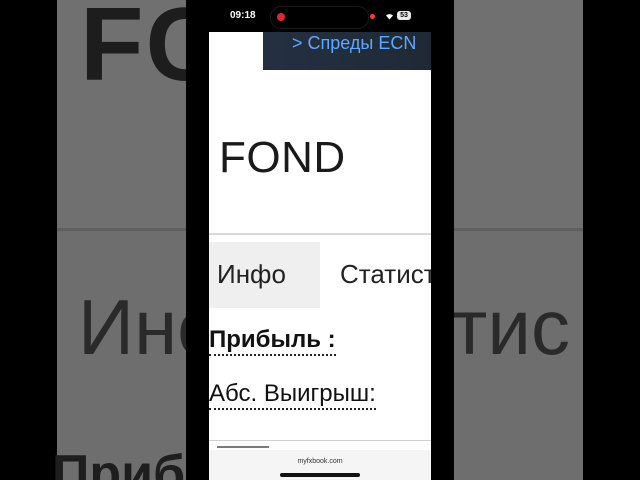 The width and height of the screenshot is (640, 480). I want to click on home-indicator, so click(320, 475).